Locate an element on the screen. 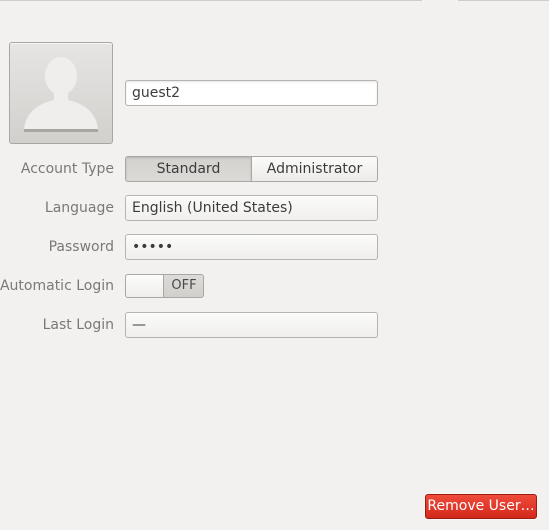 The width and height of the screenshot is (549, 530). top-divider-right is located at coordinates (503, 0).